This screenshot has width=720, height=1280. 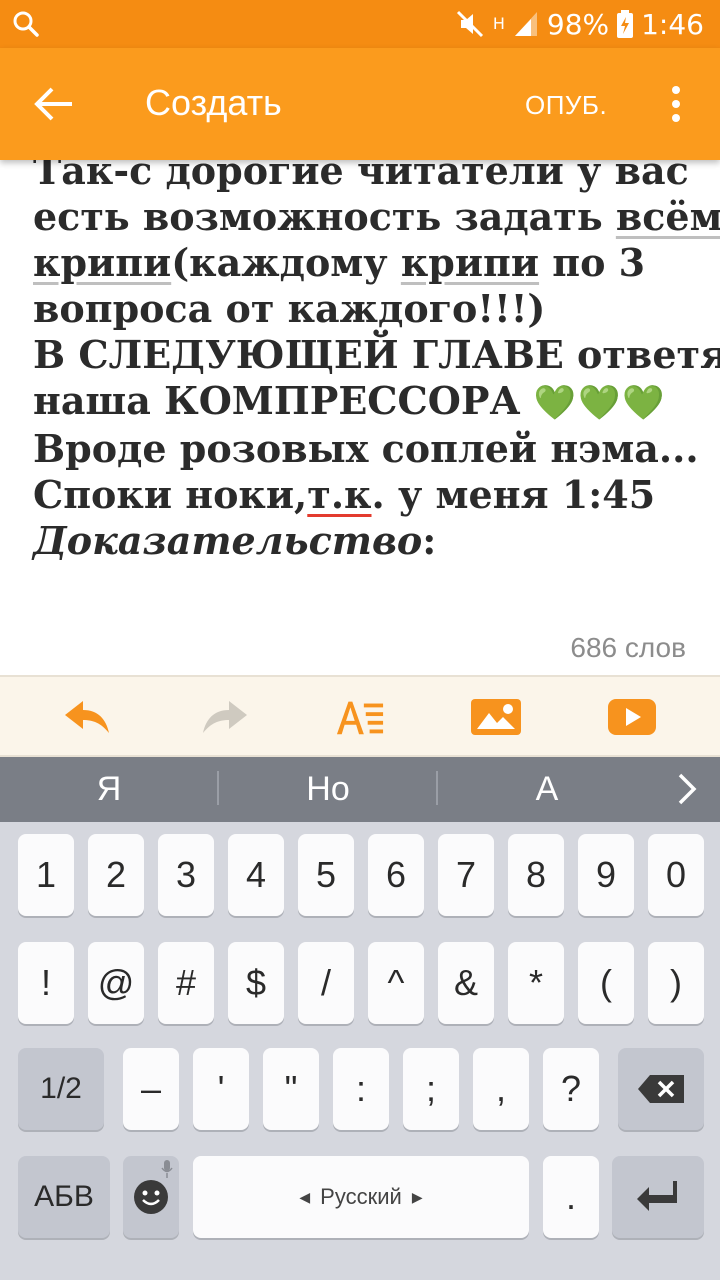 I want to click on redo-icon, so click(x=225, y=717).